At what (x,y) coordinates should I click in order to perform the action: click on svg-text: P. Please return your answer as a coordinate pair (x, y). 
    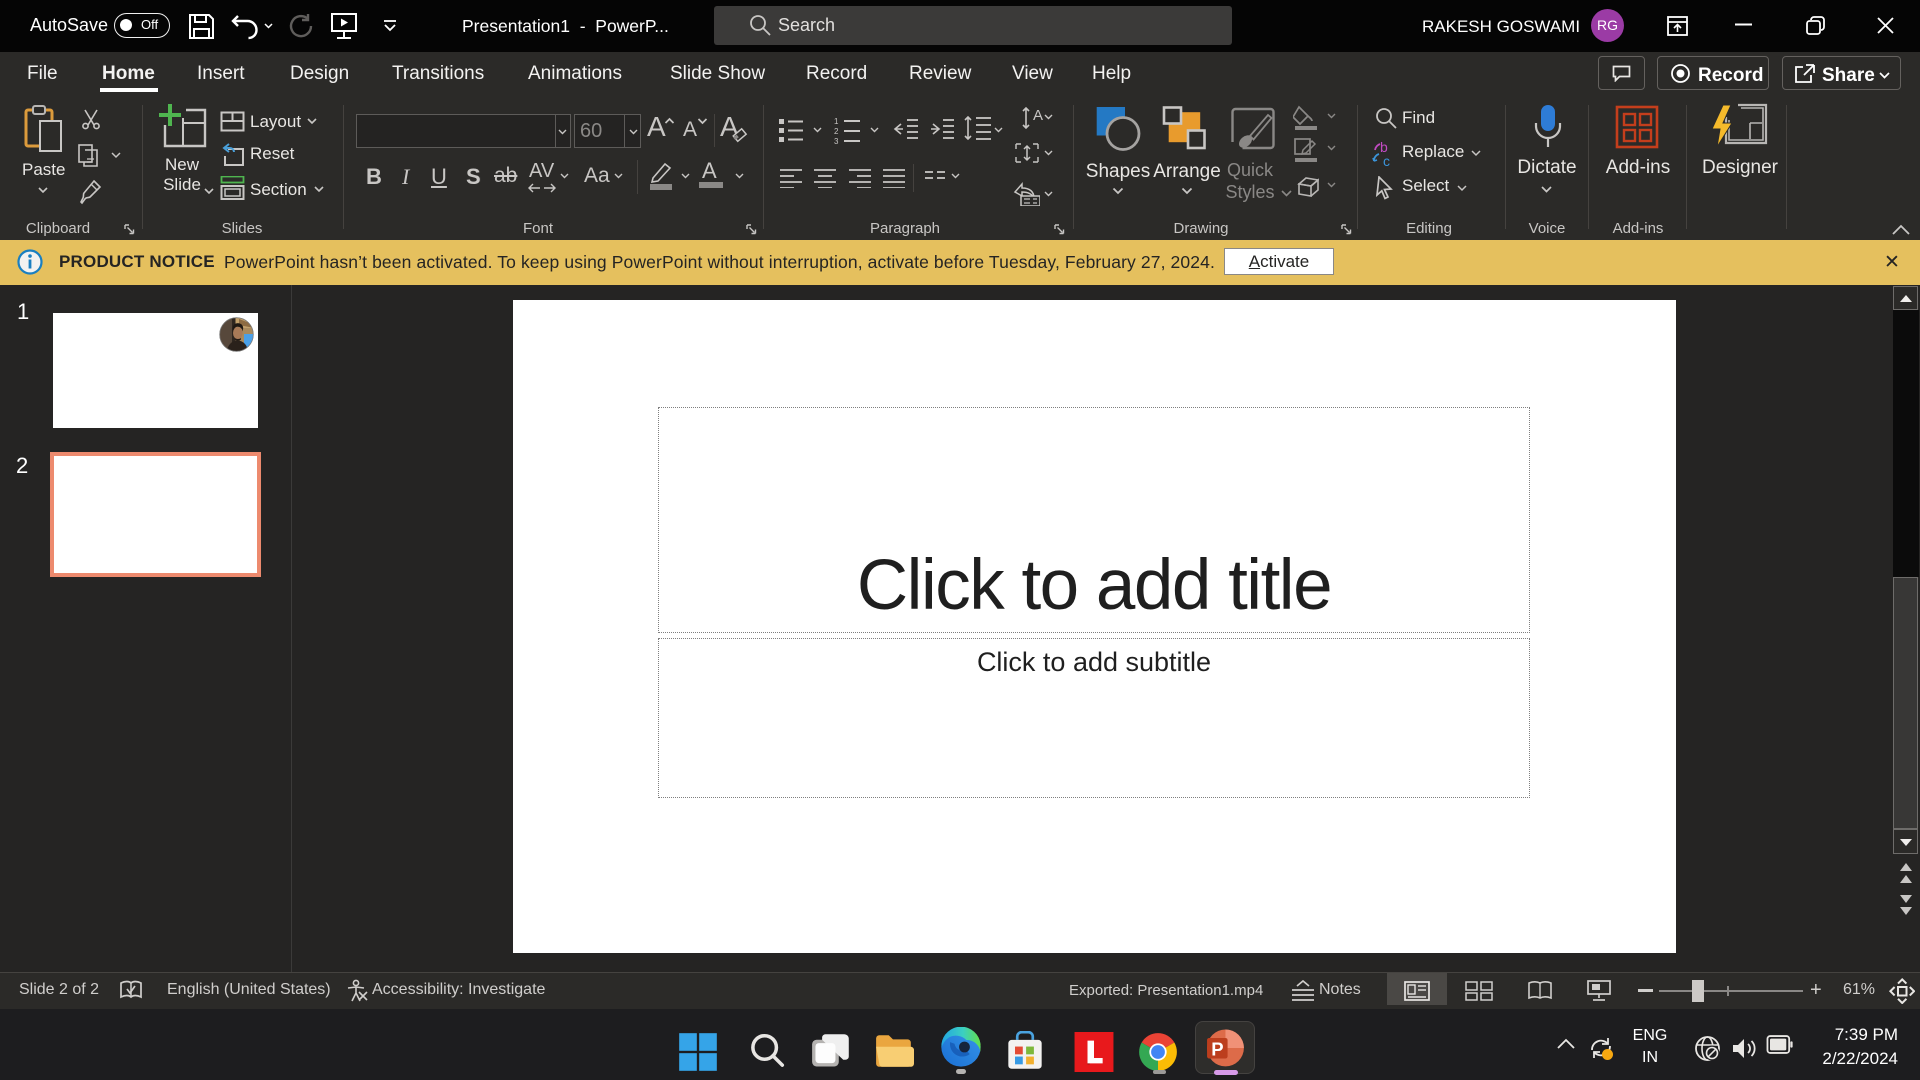
    Looking at the image, I should click on (1217, 1048).